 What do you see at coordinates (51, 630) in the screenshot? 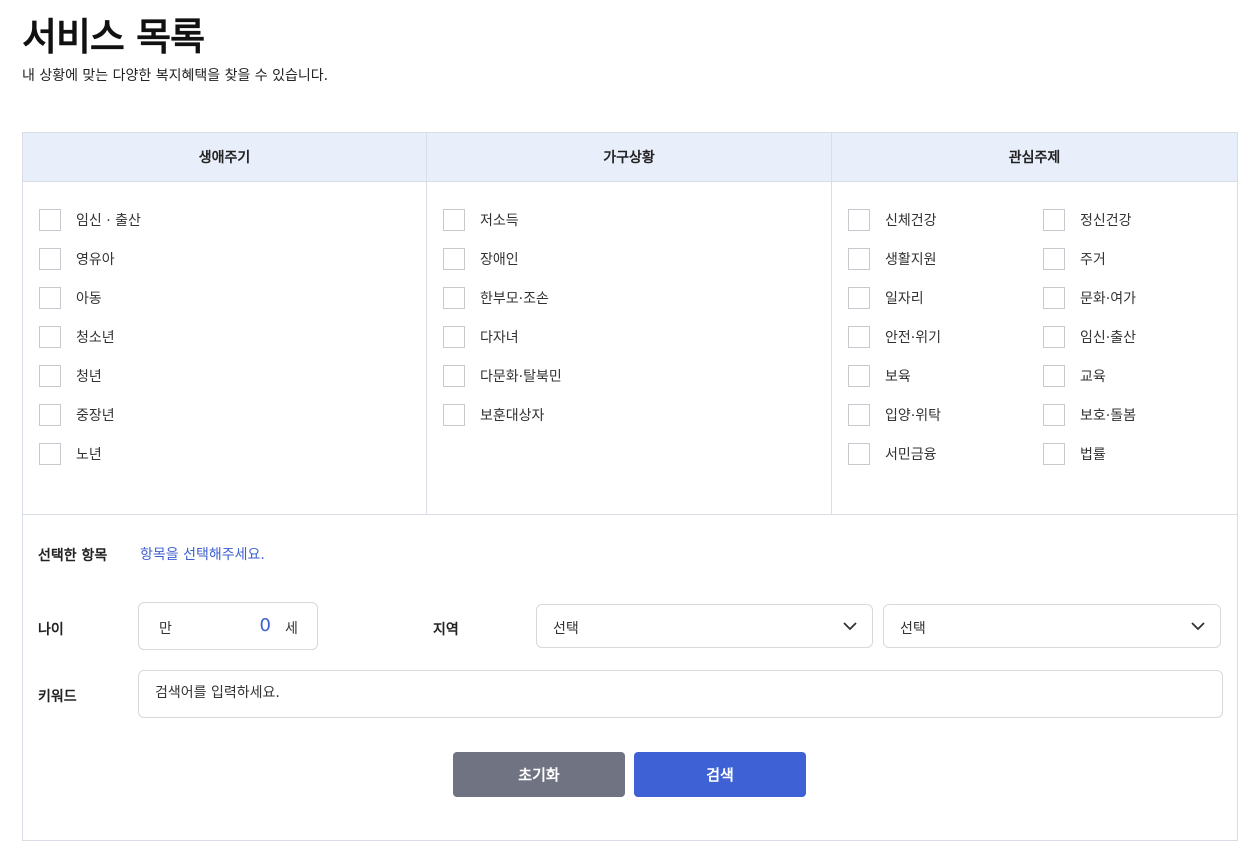
I see `age-label: 나이` at bounding box center [51, 630].